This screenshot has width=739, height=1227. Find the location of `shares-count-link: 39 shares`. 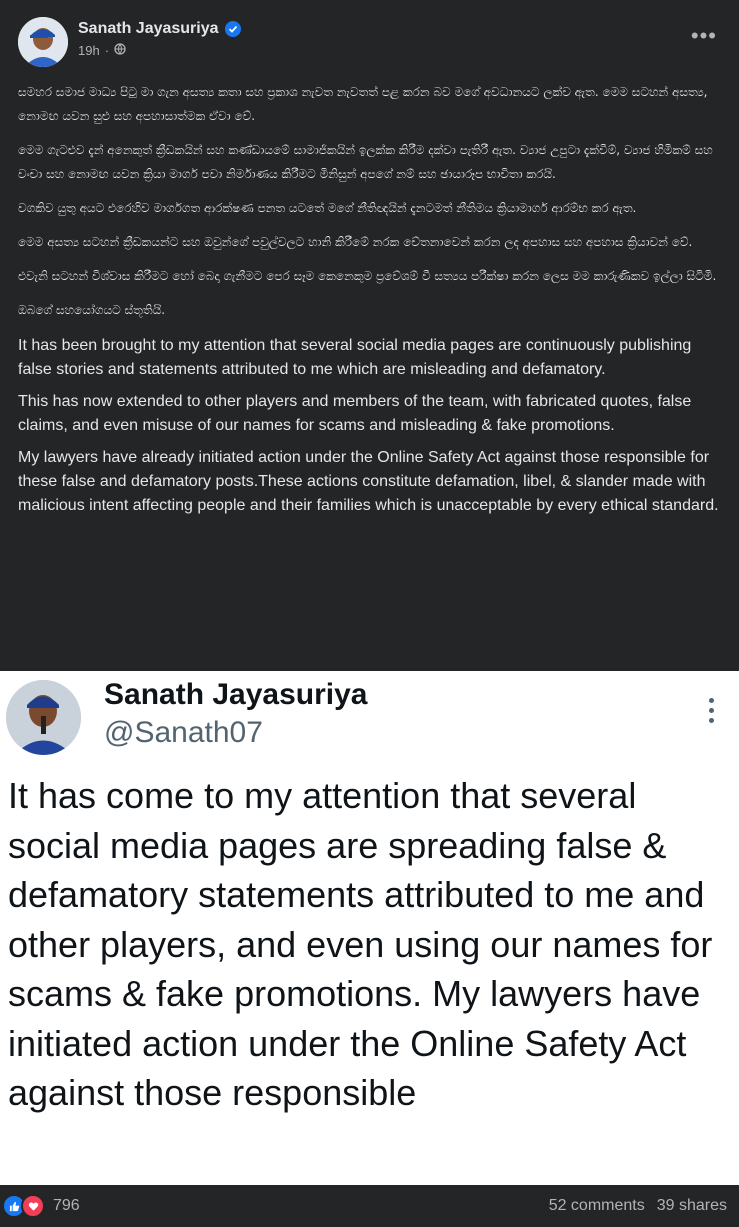

shares-count-link: 39 shares is located at coordinates (692, 1206).